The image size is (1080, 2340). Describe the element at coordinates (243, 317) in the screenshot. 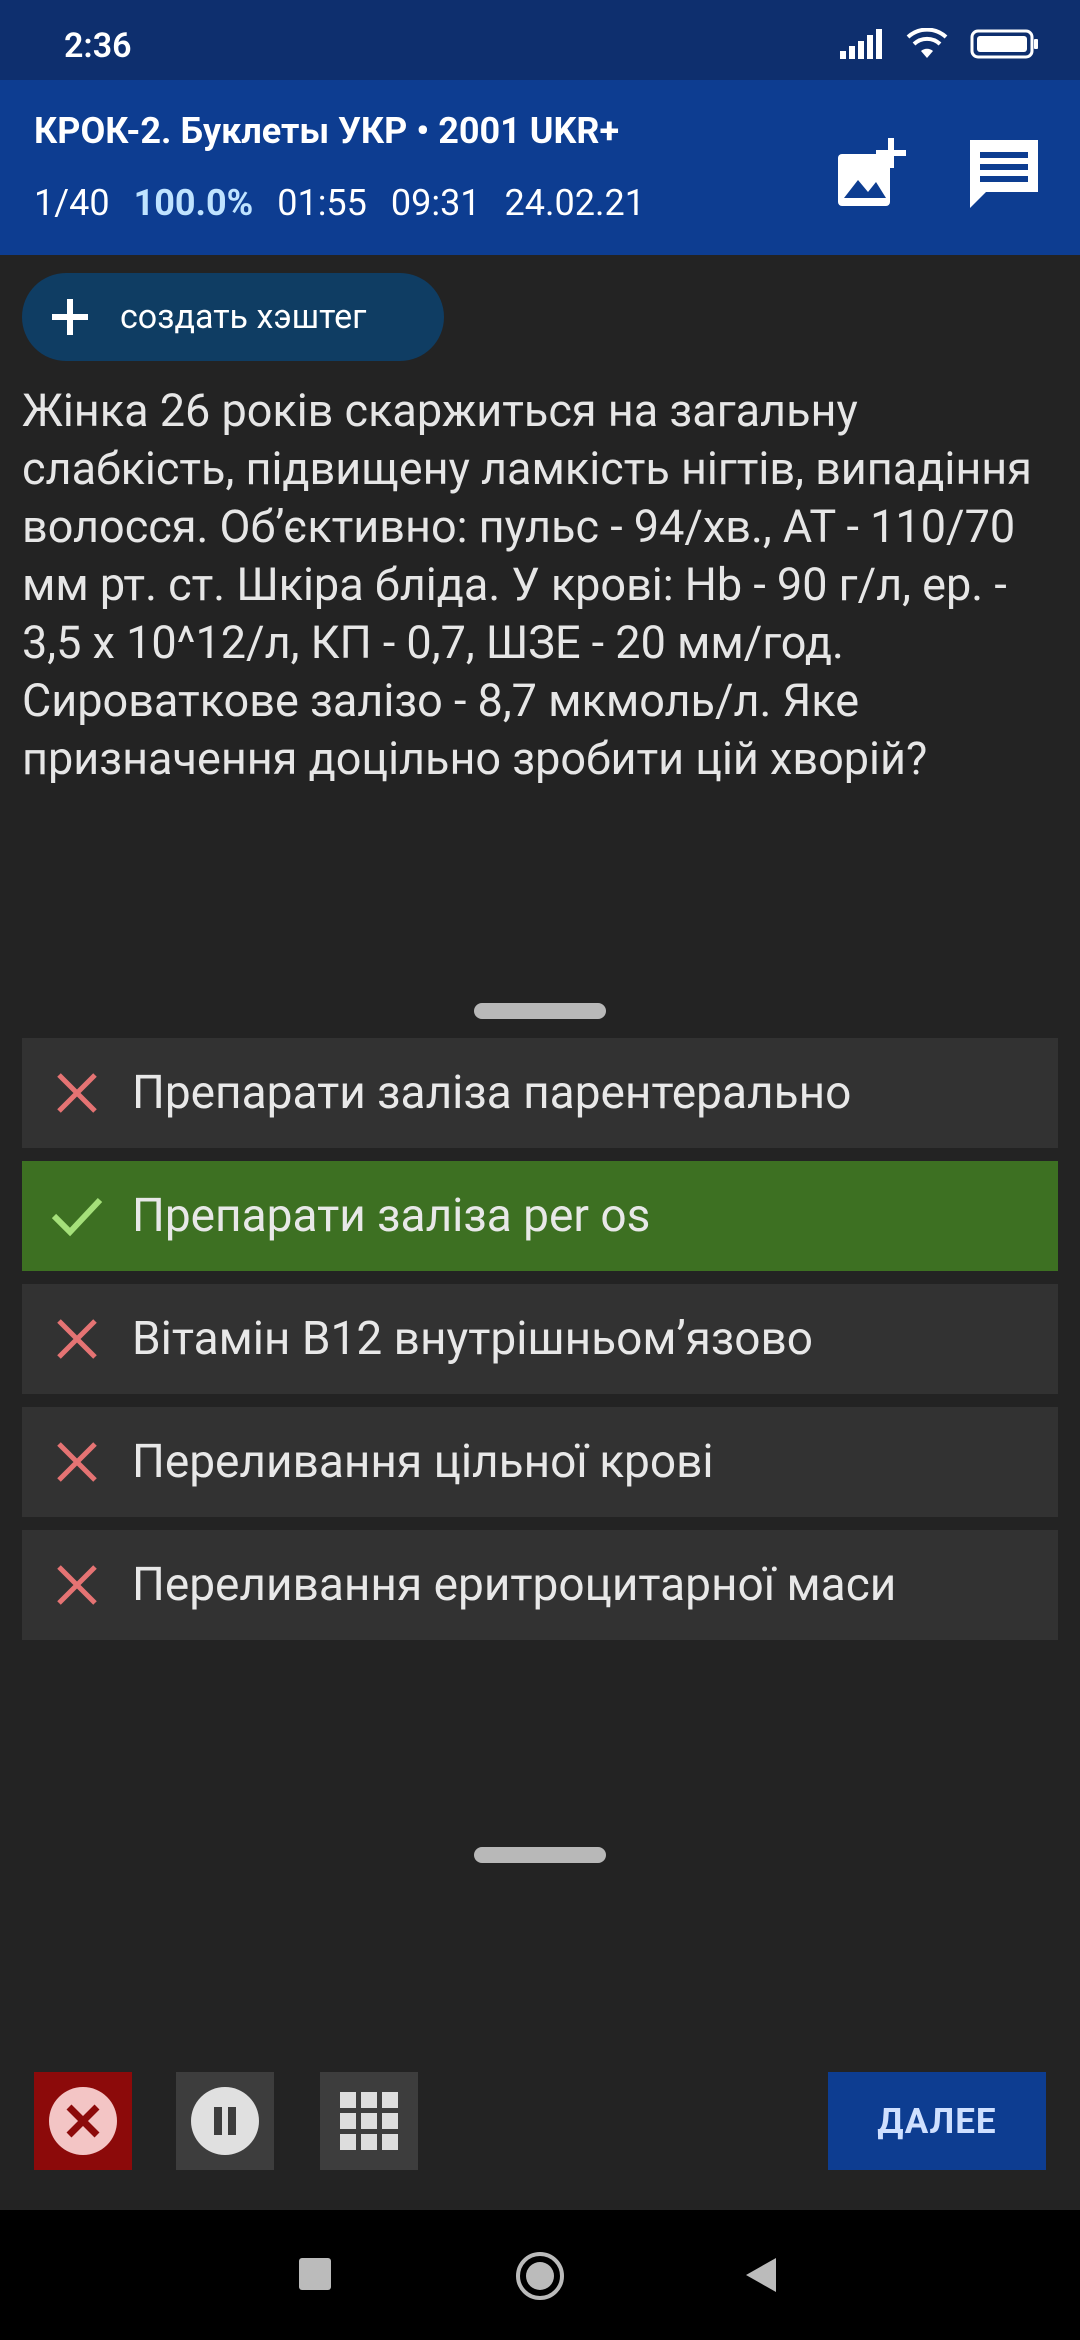

I see `create-hashtag-label: создать хэштег` at that location.